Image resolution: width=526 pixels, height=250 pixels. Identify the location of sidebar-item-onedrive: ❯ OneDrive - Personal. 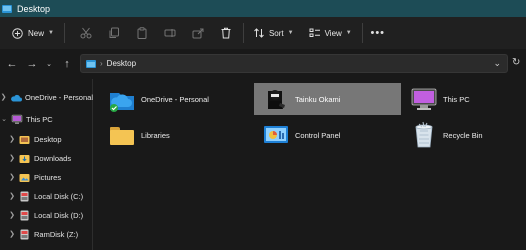
(46, 97).